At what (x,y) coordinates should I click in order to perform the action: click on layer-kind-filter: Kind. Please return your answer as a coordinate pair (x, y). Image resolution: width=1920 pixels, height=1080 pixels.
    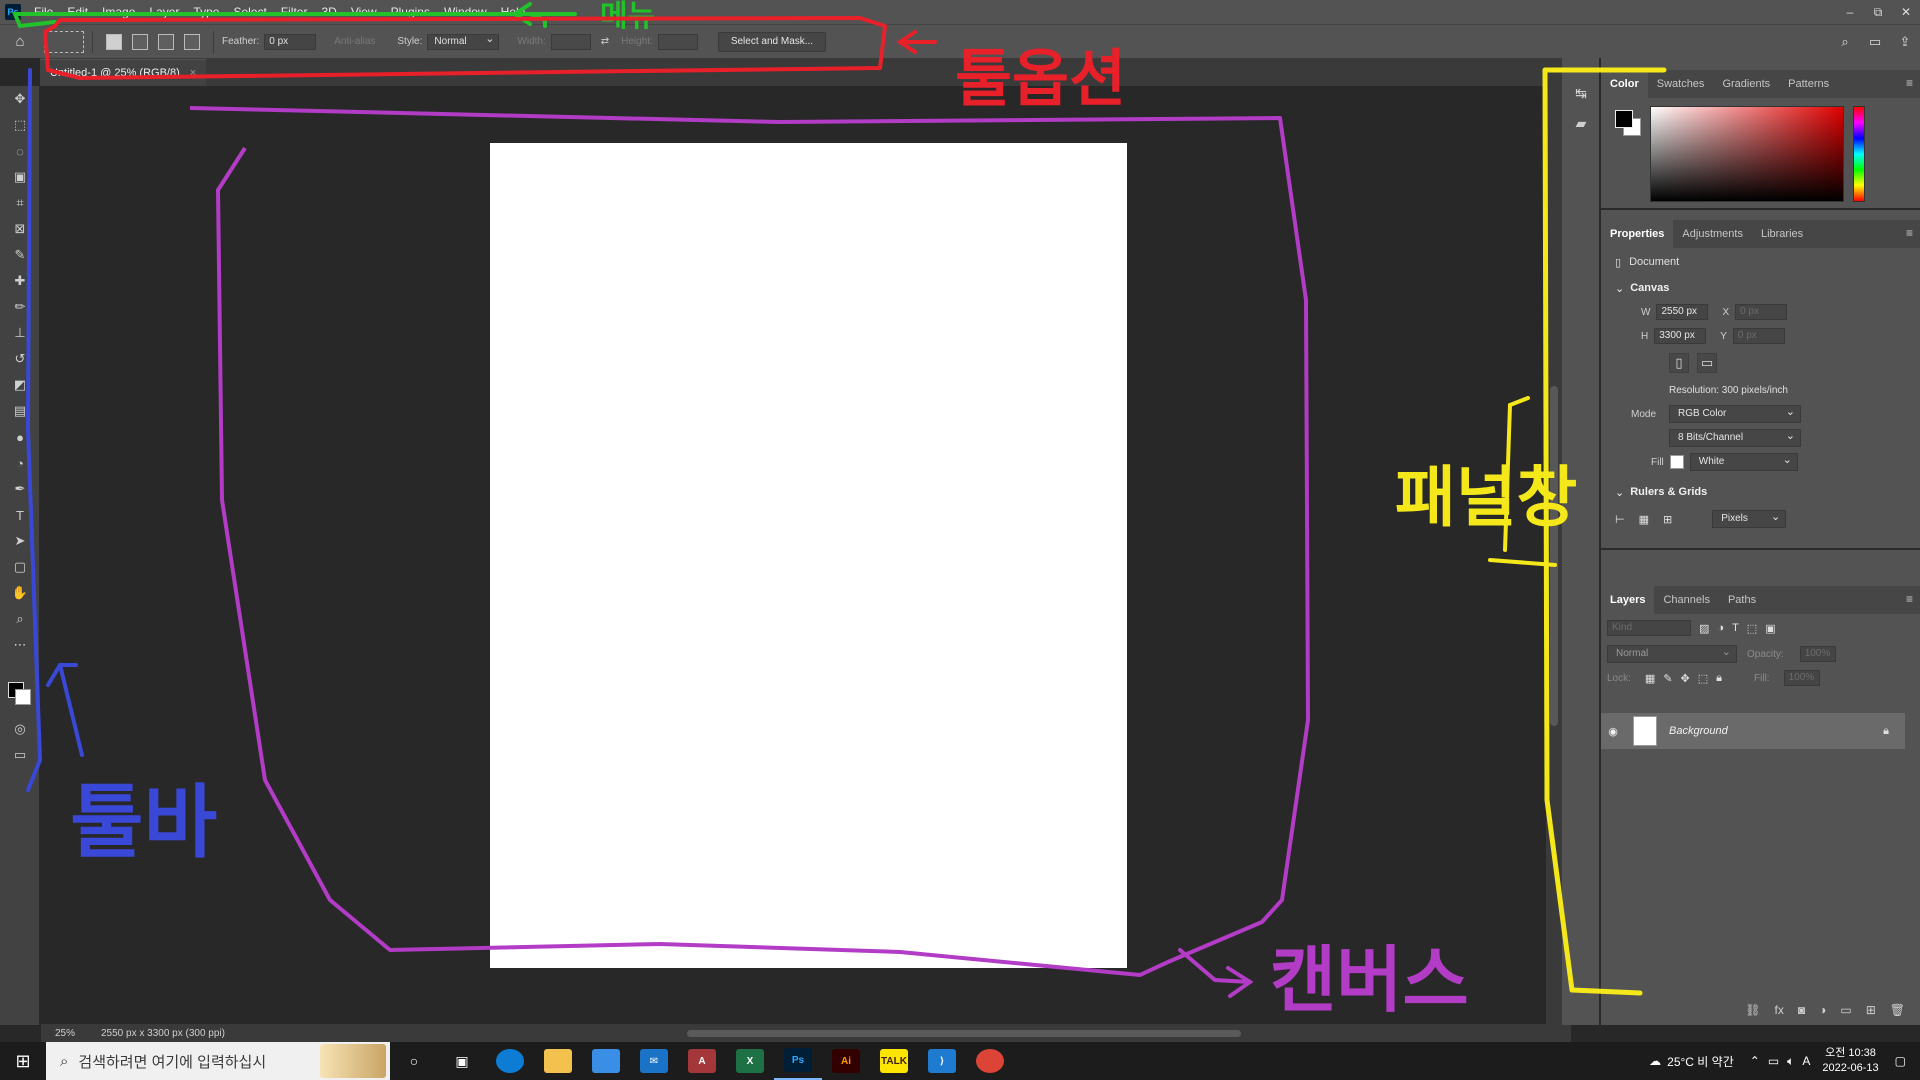
    Looking at the image, I should click on (1649, 628).